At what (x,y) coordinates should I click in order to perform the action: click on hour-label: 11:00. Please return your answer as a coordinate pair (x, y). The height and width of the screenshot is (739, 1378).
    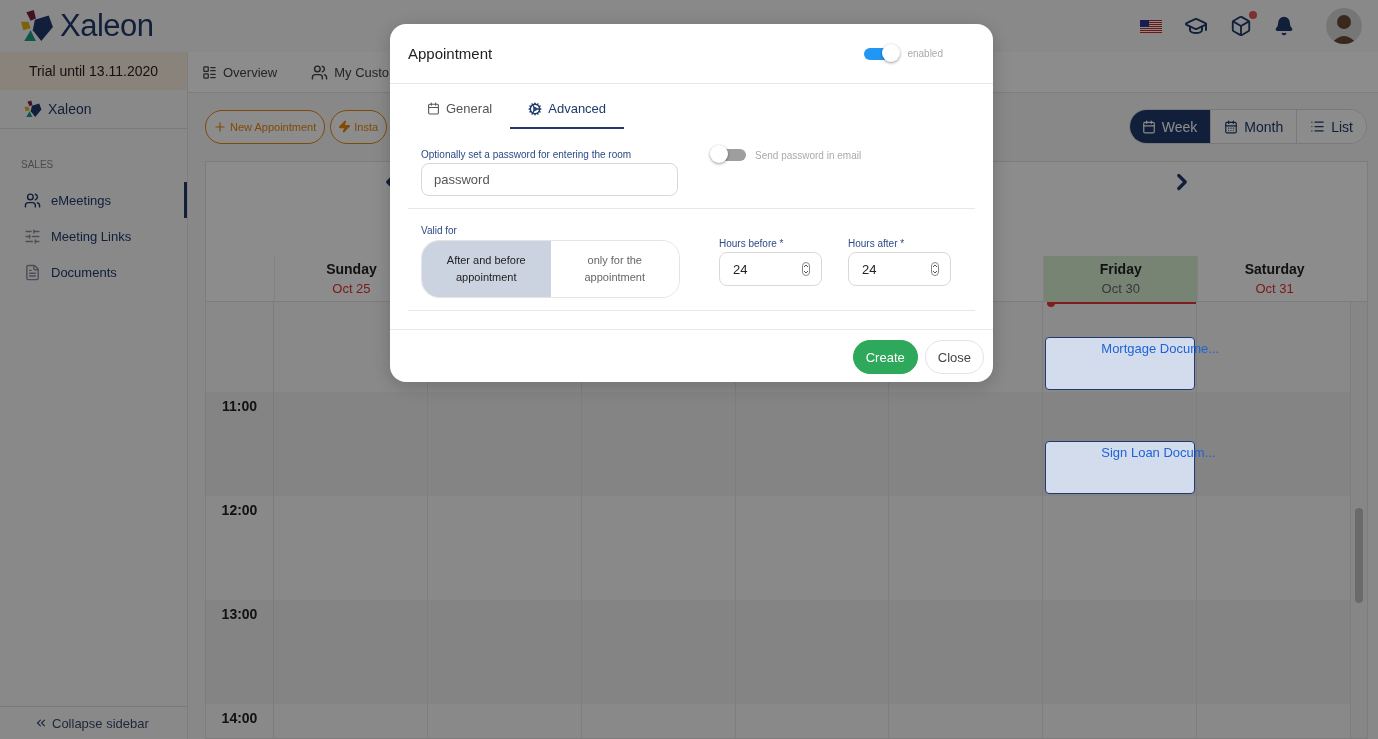
    Looking at the image, I should click on (239, 406).